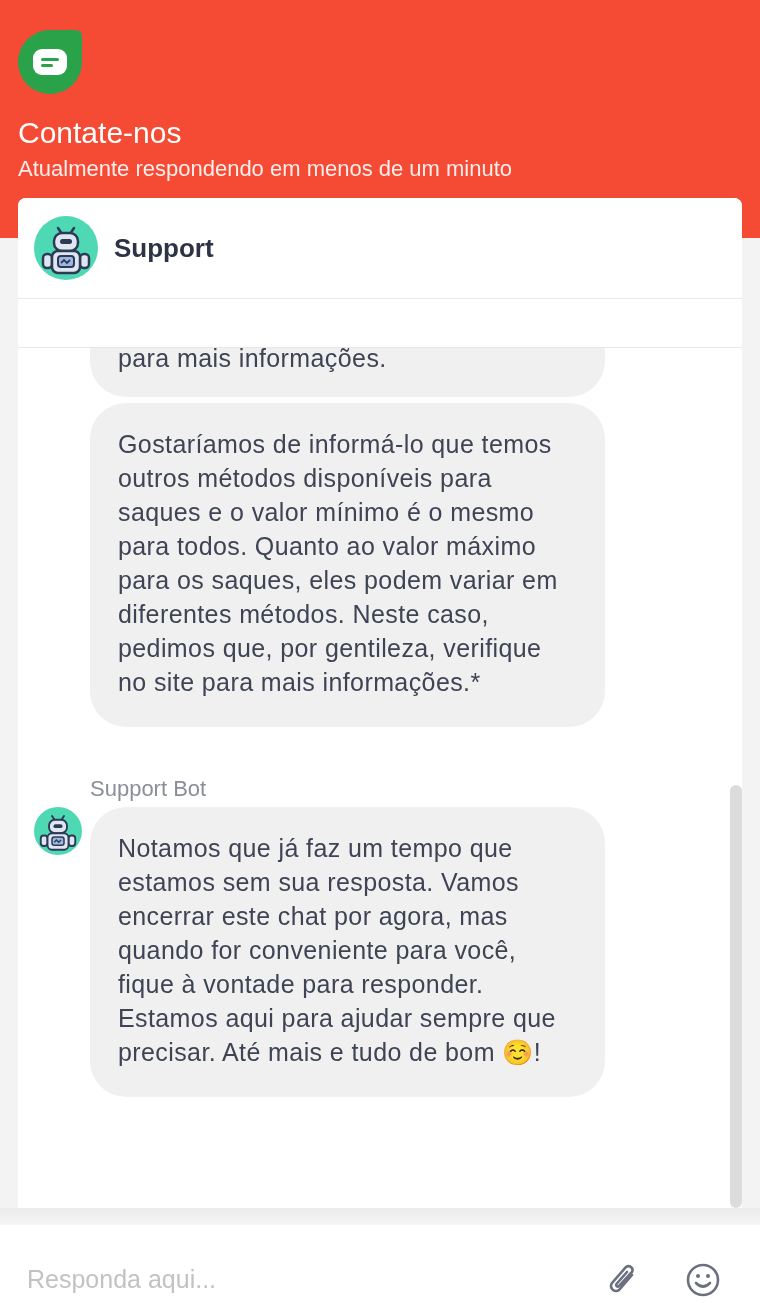 This screenshot has width=760, height=1314. What do you see at coordinates (266, 169) in the screenshot?
I see `header-subtitle: Atualmente respondendo em menos de um minuto` at bounding box center [266, 169].